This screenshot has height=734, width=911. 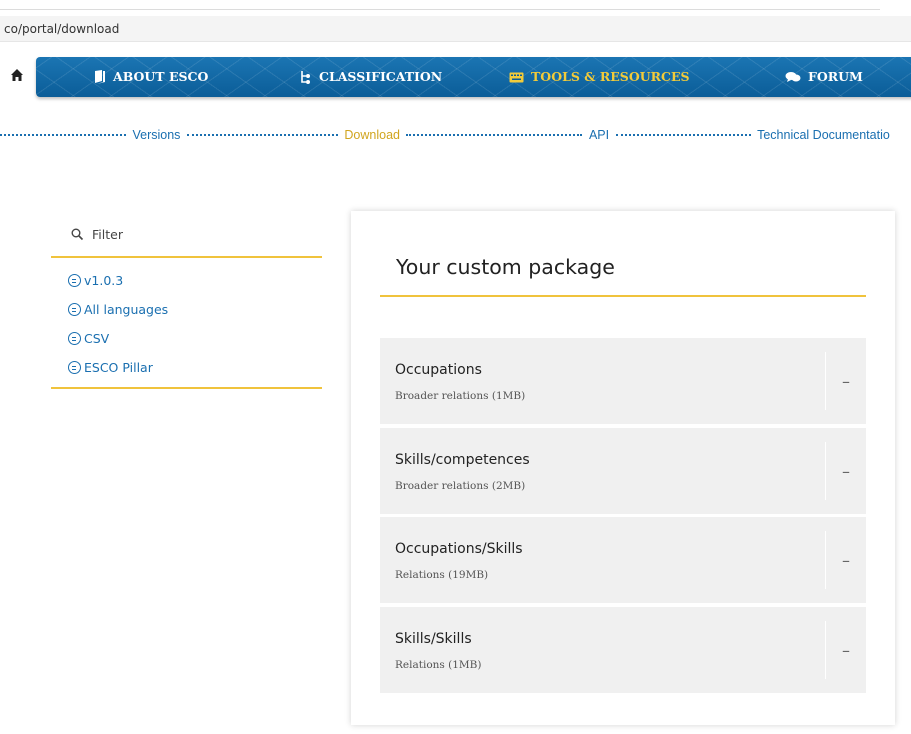 What do you see at coordinates (126, 309) in the screenshot?
I see `filter-item-label: All languages` at bounding box center [126, 309].